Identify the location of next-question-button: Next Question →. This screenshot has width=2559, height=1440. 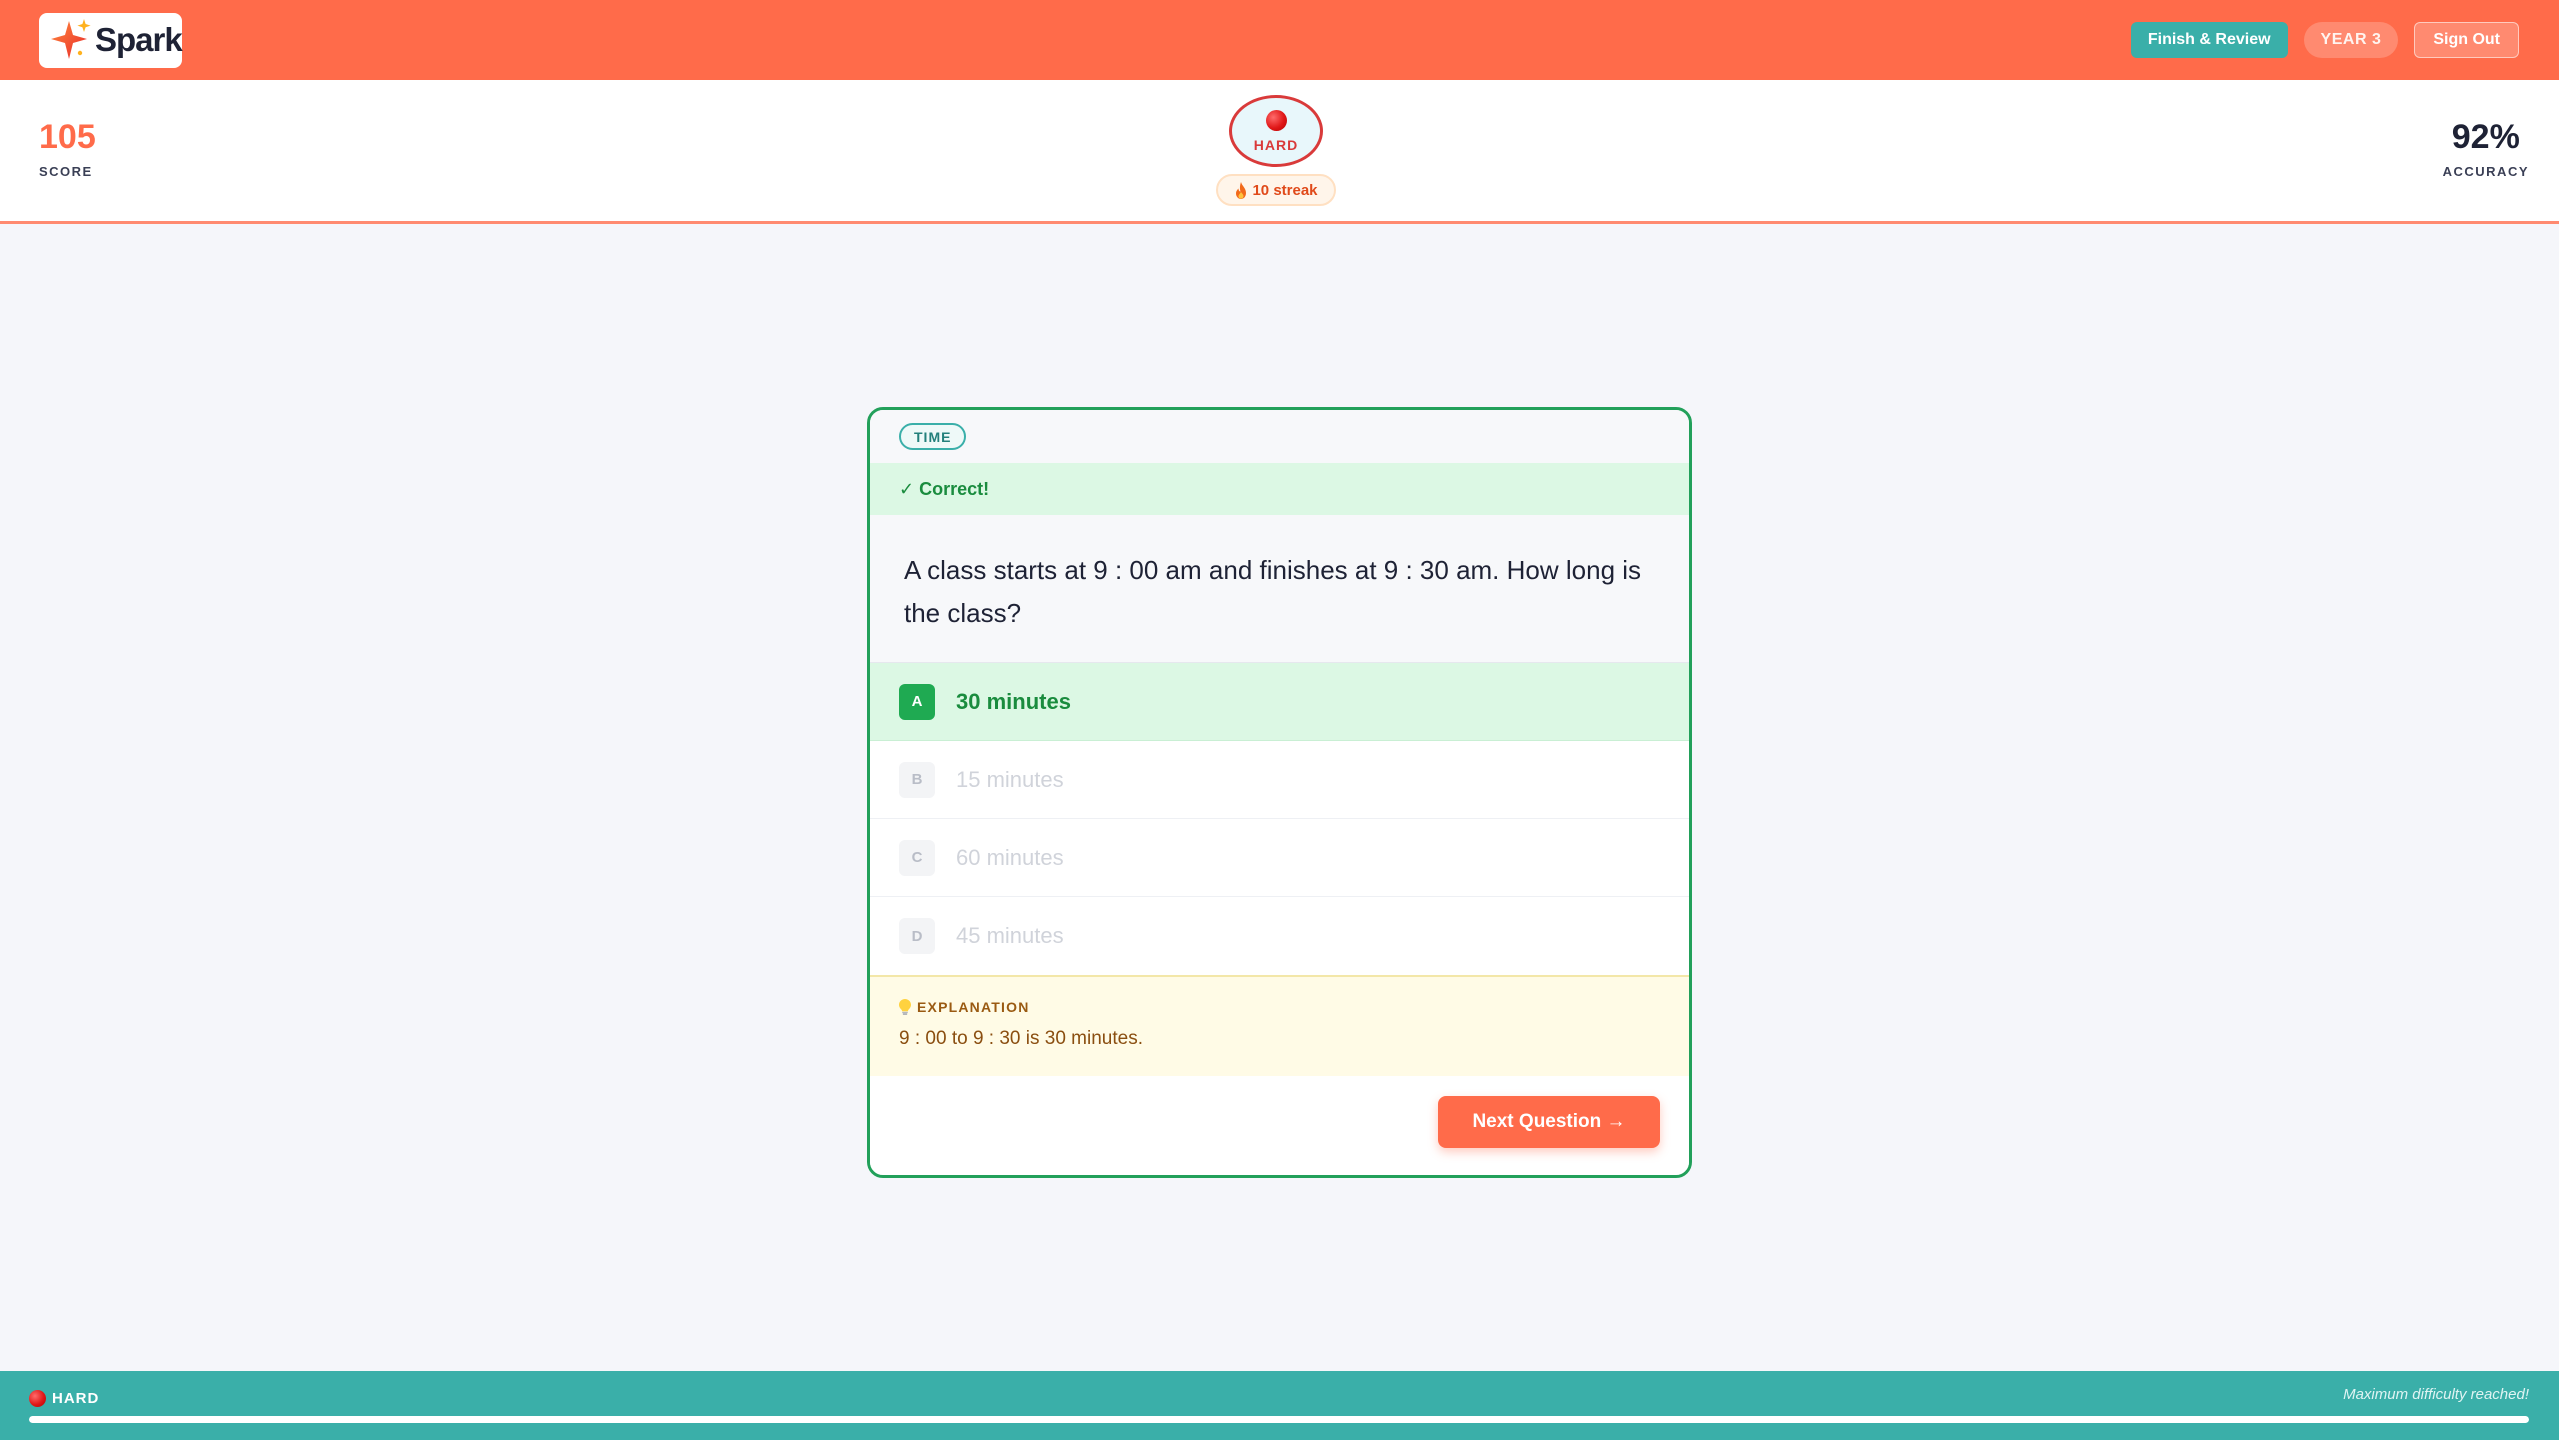
(1549, 1122).